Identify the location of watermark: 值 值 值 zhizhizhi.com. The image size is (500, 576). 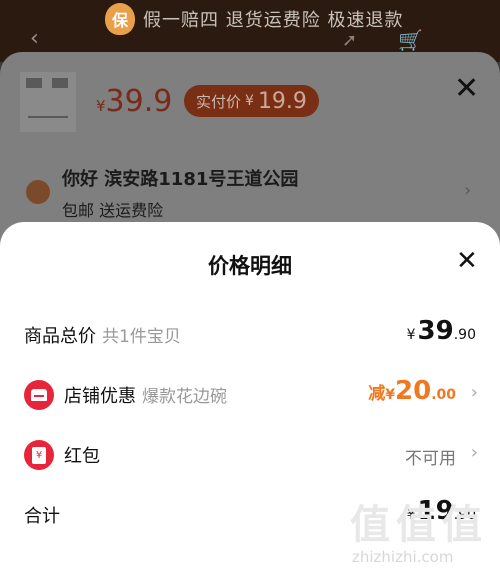
(416, 534).